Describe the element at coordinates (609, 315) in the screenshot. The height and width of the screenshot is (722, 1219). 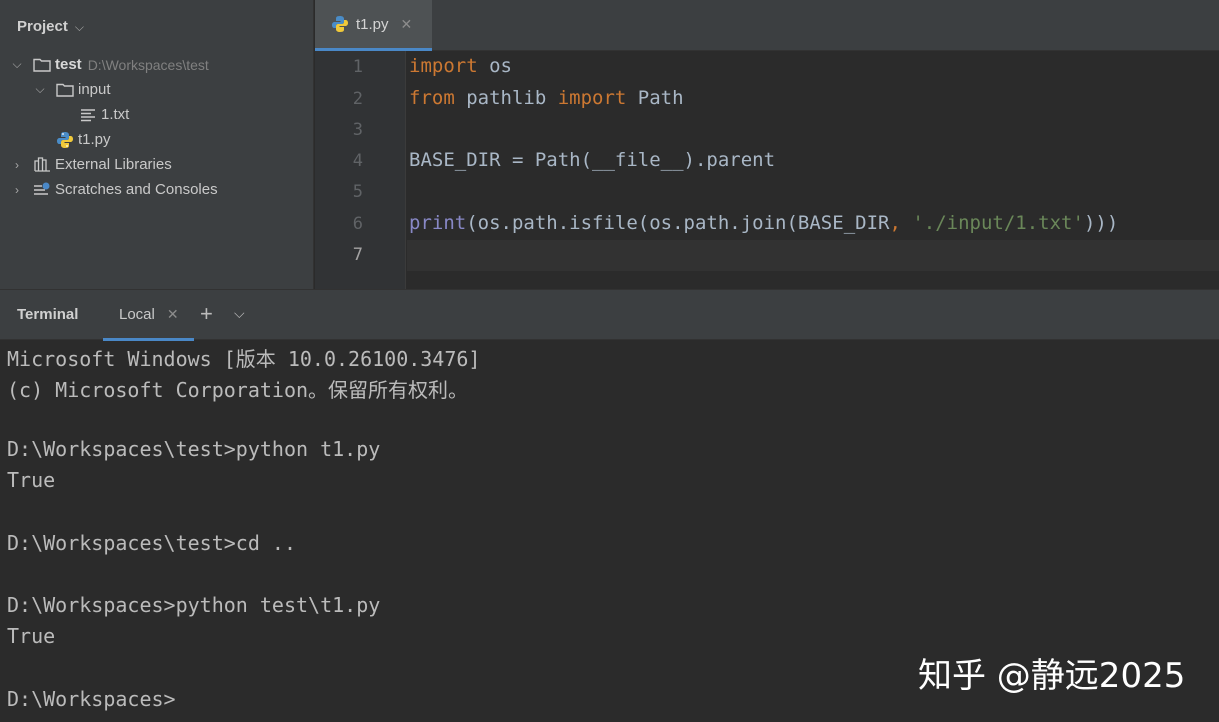
I see `terminal-header: Terminal Local ✕ + ⌵` at that location.